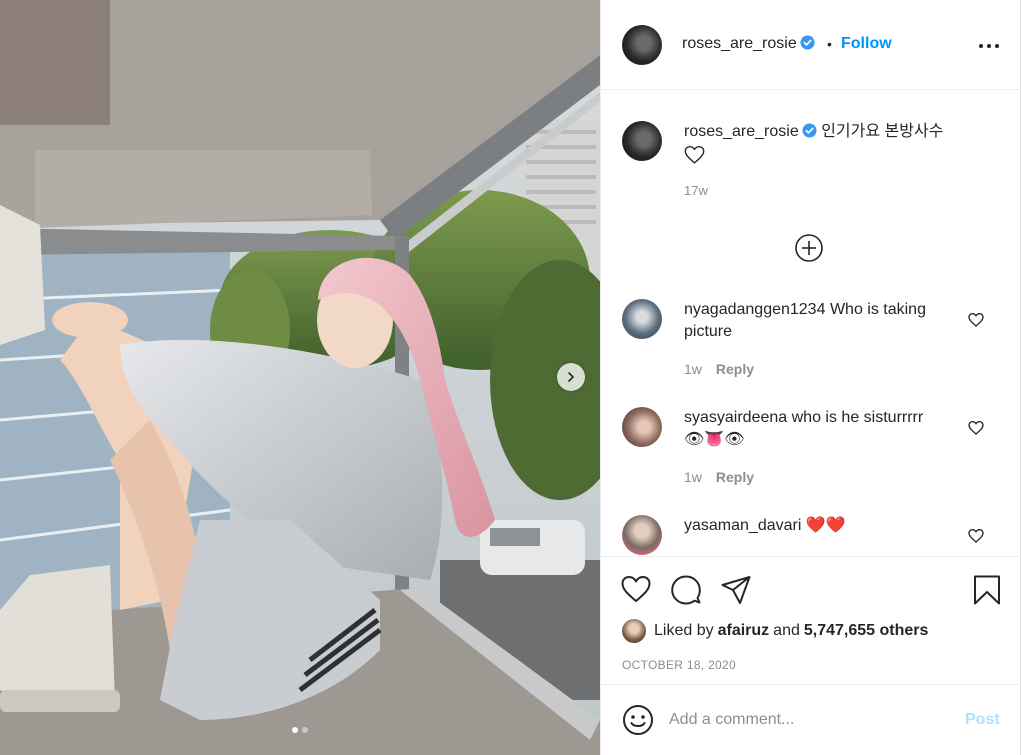 The height and width of the screenshot is (755, 1021). I want to click on comment-body: yasaman_davari ❤️❤️, so click(819, 526).